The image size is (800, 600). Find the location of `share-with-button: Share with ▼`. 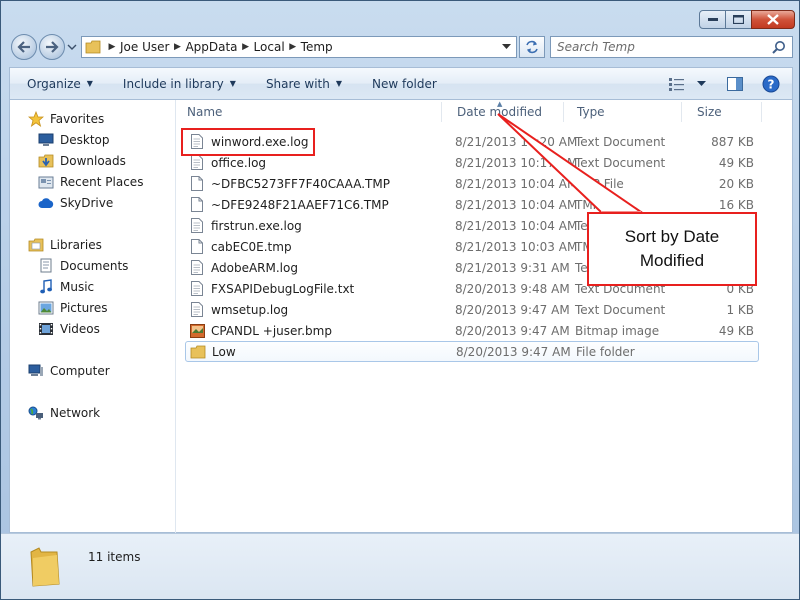

share-with-button: Share with ▼ is located at coordinates (299, 83).